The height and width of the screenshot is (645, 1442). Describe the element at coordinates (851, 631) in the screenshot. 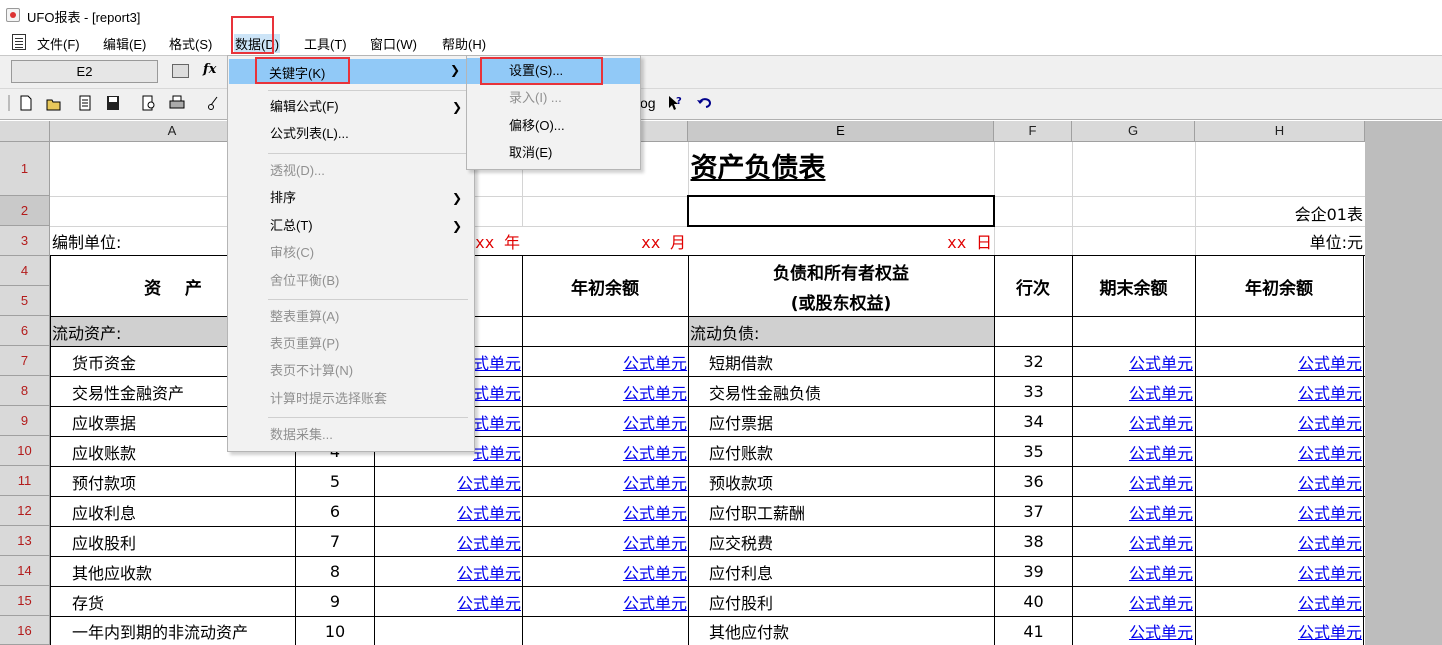

I see `liability-name: 其他应付款` at that location.